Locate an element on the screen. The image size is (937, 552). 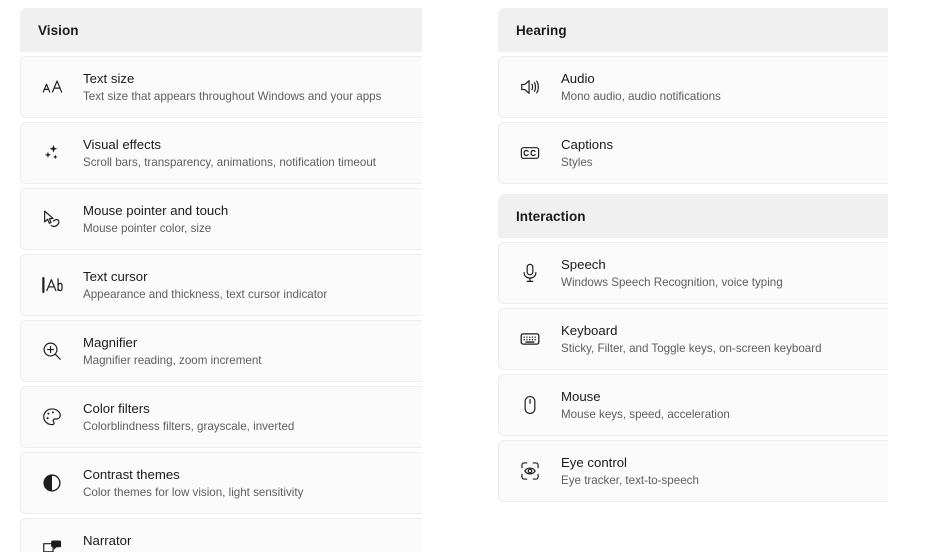
setting-title: Text size is located at coordinates (109, 78).